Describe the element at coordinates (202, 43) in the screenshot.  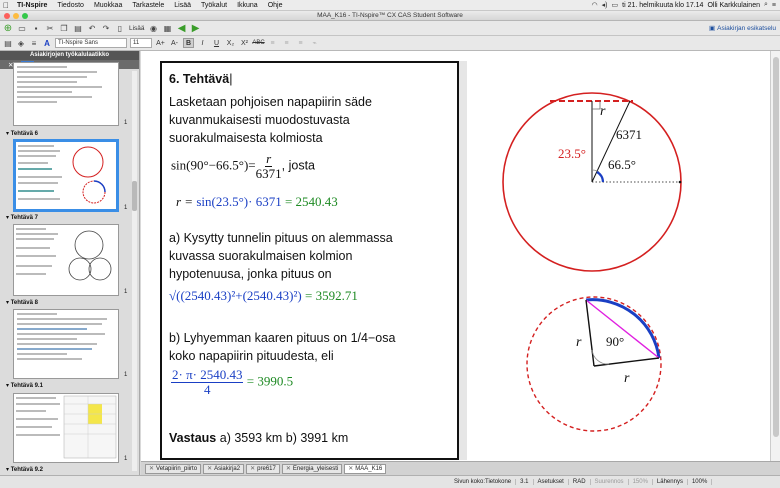
I see `italic-button: I` at that location.